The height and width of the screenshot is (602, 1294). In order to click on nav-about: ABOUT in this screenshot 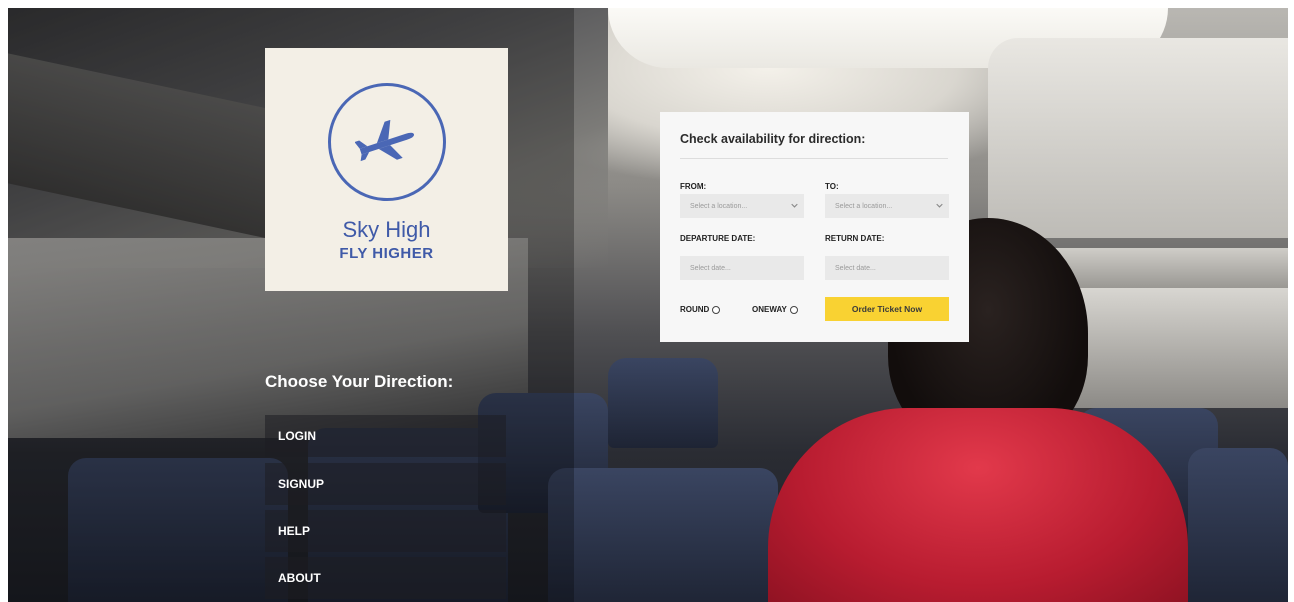, I will do `click(385, 578)`.